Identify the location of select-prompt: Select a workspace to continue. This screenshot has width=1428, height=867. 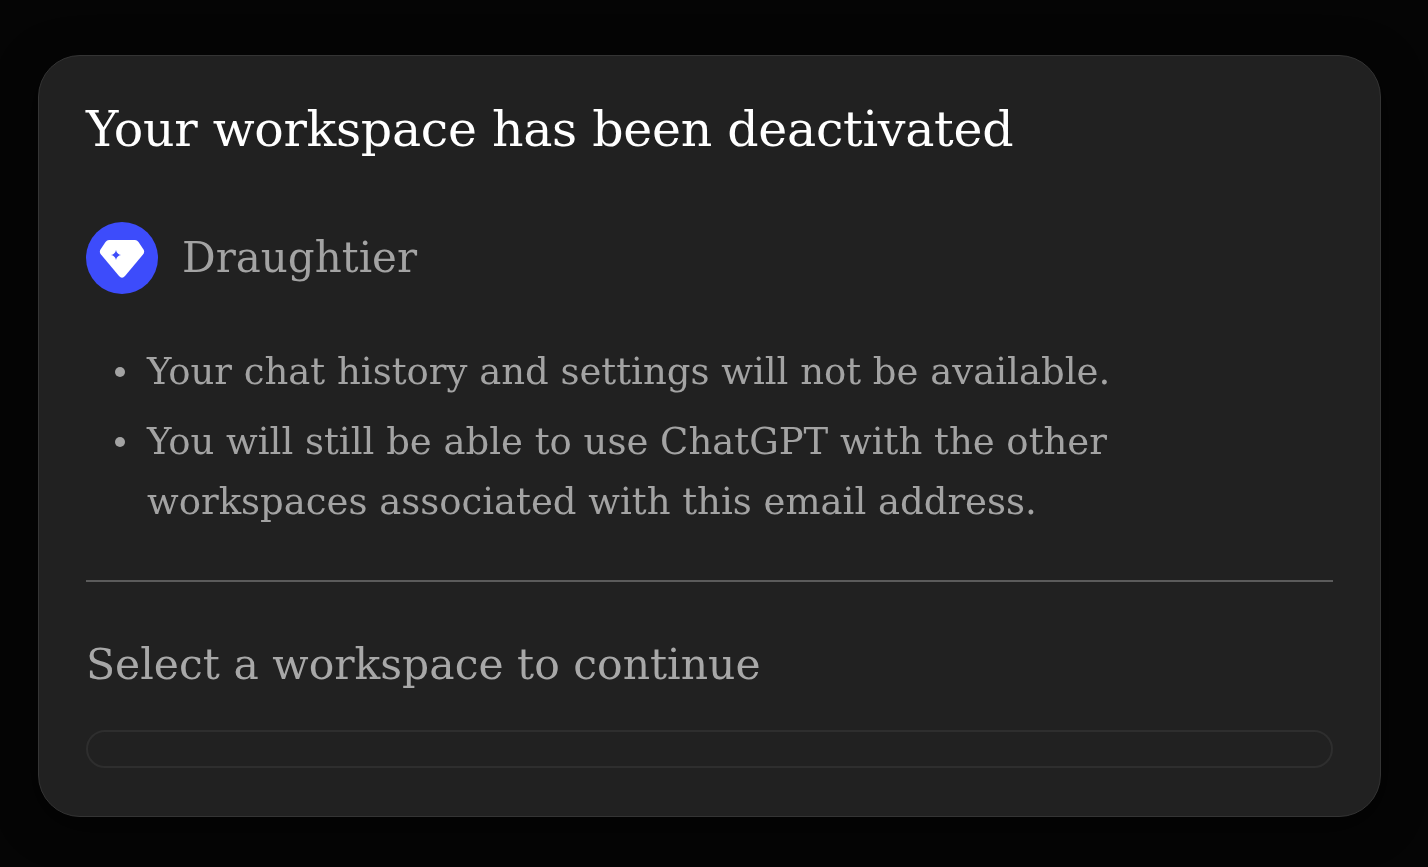
(424, 665).